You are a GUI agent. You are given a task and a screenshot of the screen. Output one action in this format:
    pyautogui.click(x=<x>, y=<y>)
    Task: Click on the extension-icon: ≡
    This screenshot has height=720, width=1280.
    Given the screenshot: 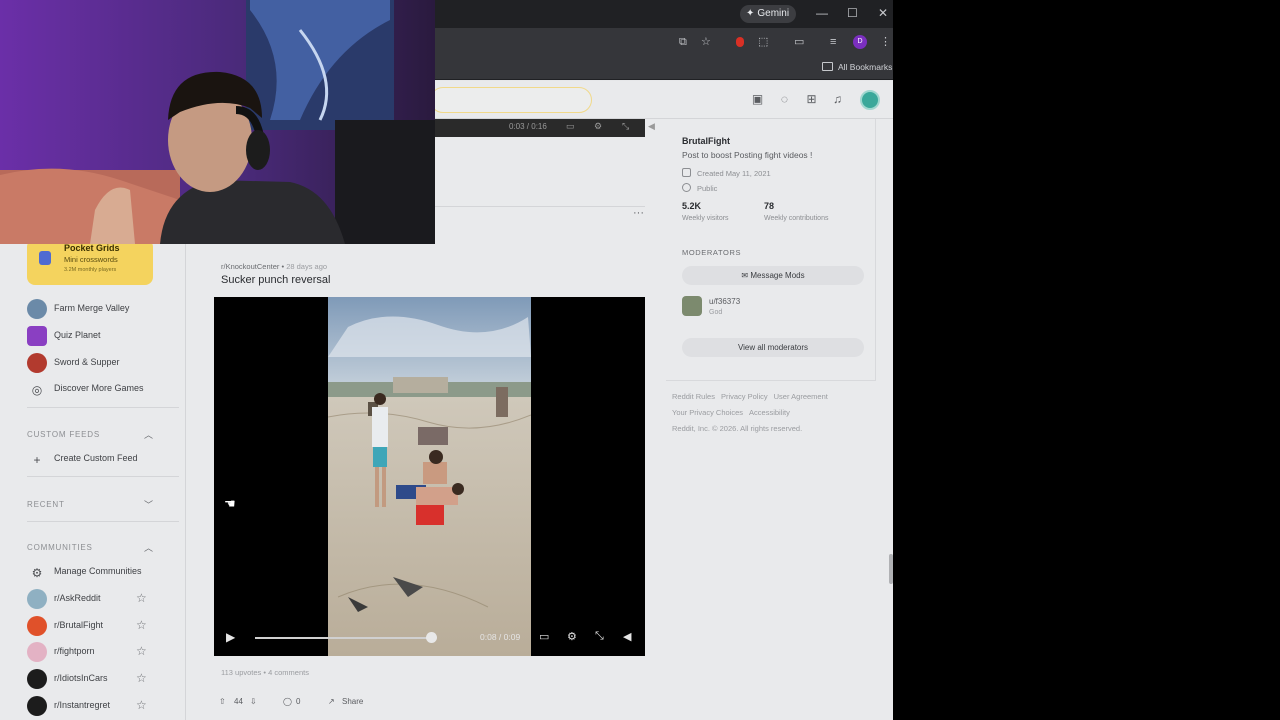 What is the action you would take?
    pyautogui.click(x=833, y=42)
    